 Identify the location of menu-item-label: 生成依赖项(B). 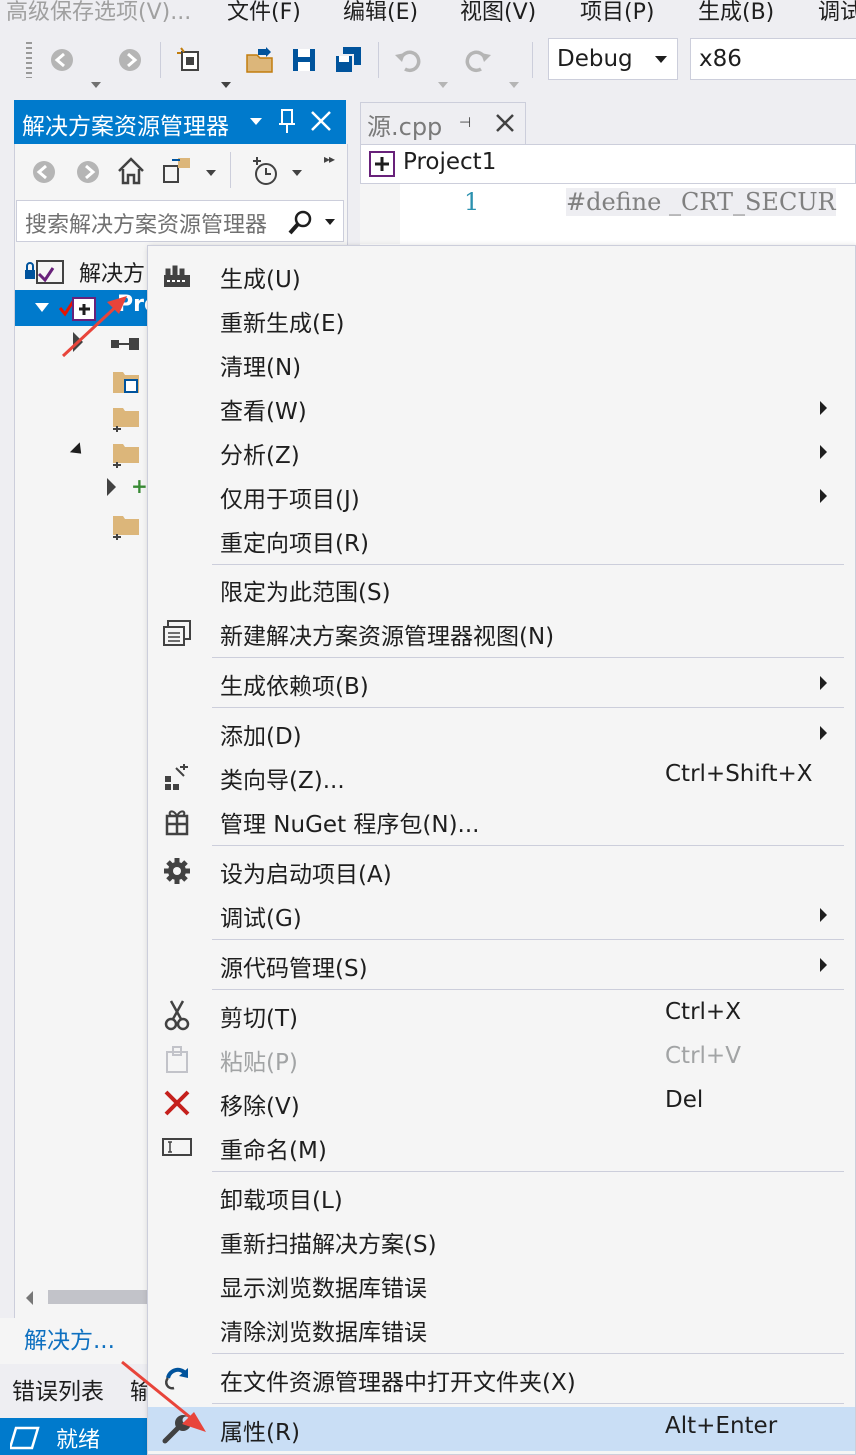
(294, 687).